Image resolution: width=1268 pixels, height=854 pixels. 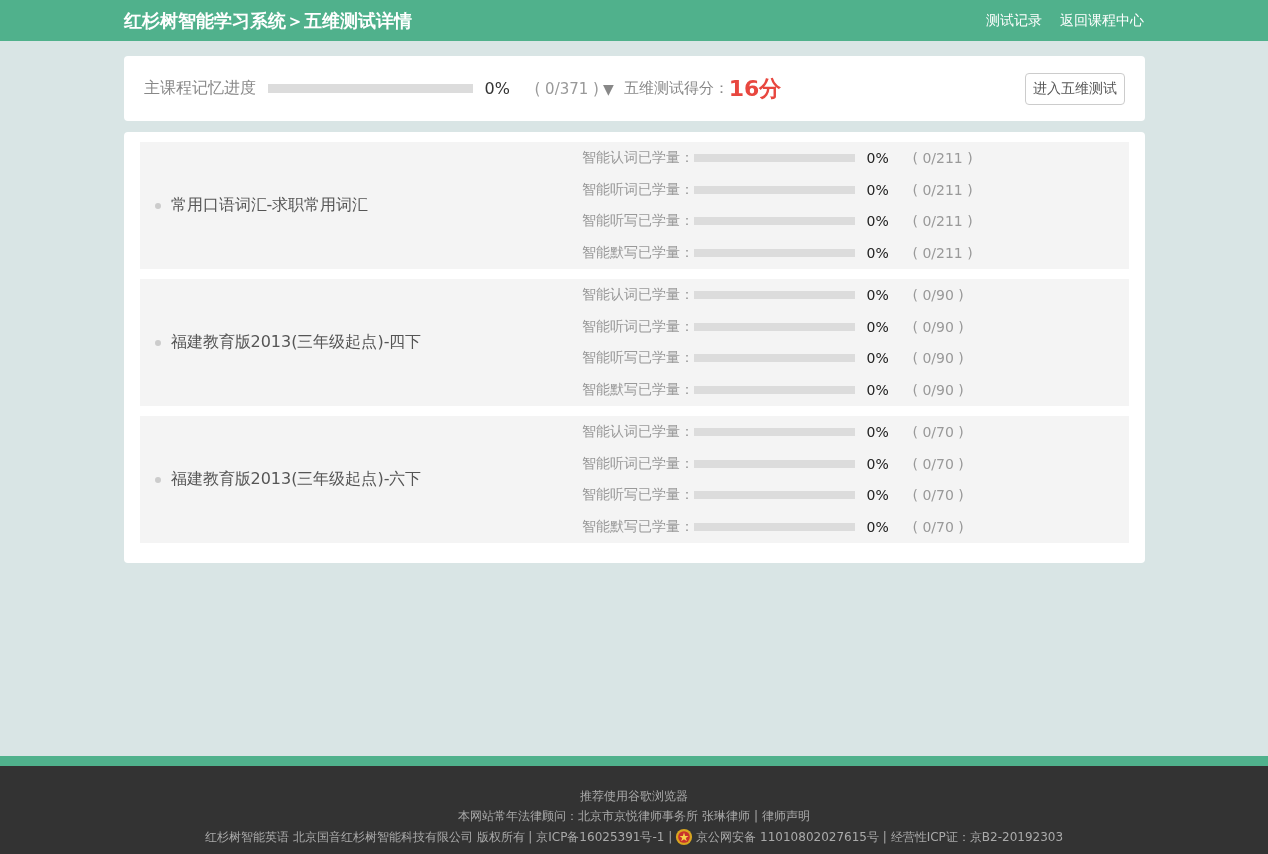 What do you see at coordinates (1014, 20) in the screenshot?
I see `nav-link: 测试记录` at bounding box center [1014, 20].